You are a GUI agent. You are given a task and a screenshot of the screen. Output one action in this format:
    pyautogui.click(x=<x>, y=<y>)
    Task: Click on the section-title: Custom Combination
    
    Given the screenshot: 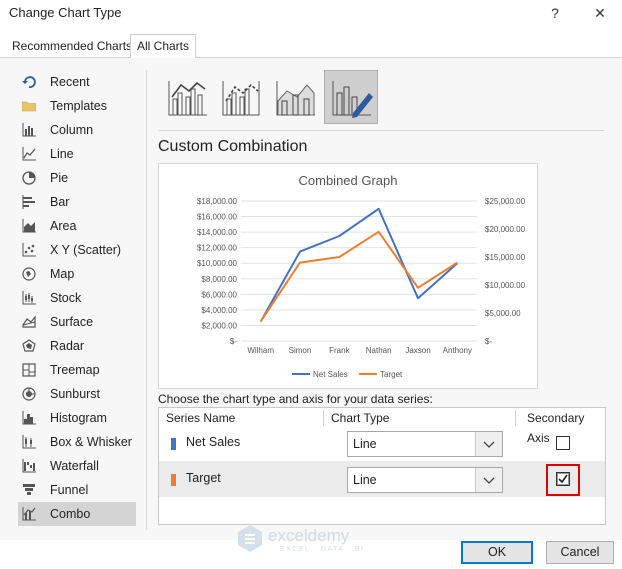 What is the action you would take?
    pyautogui.click(x=233, y=146)
    